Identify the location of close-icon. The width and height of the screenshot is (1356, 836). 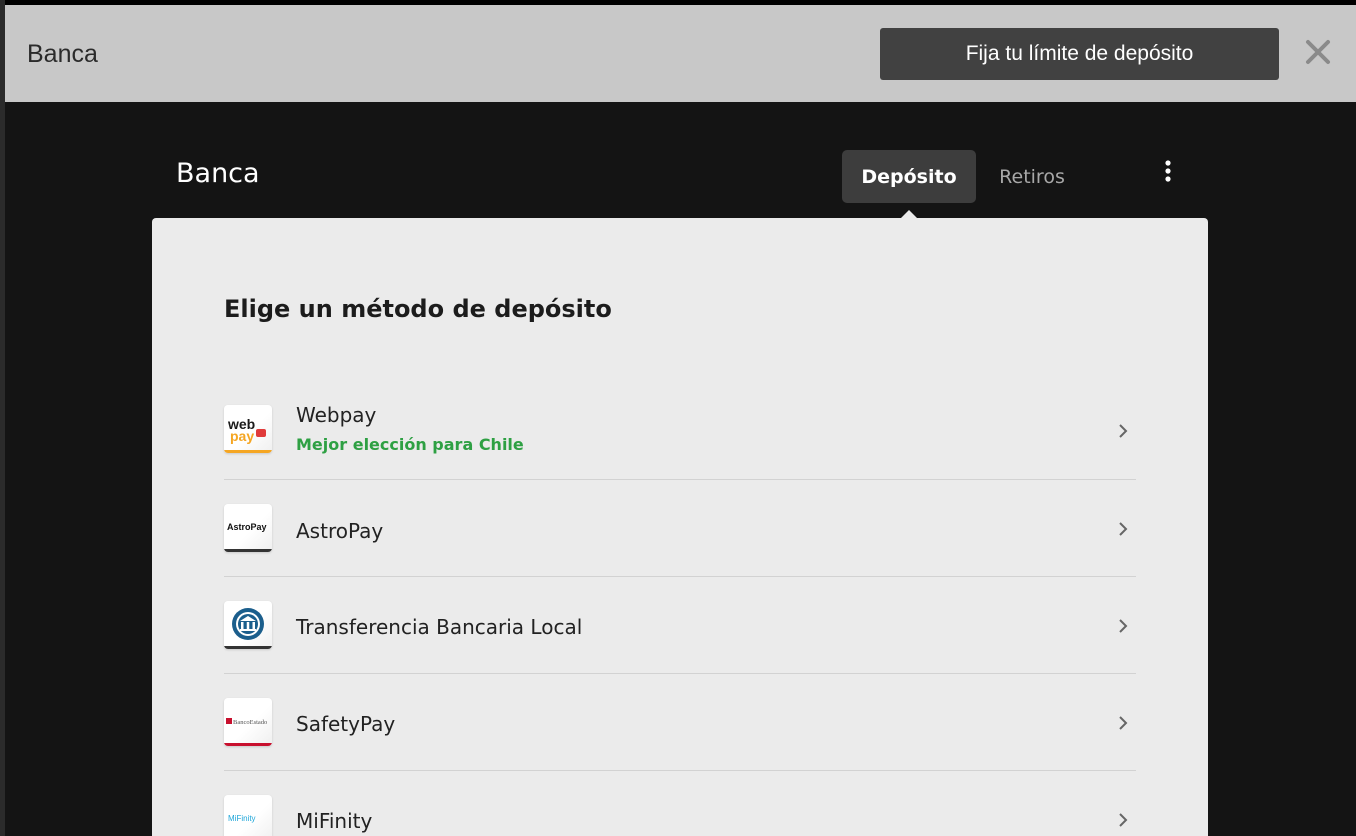
(1318, 52).